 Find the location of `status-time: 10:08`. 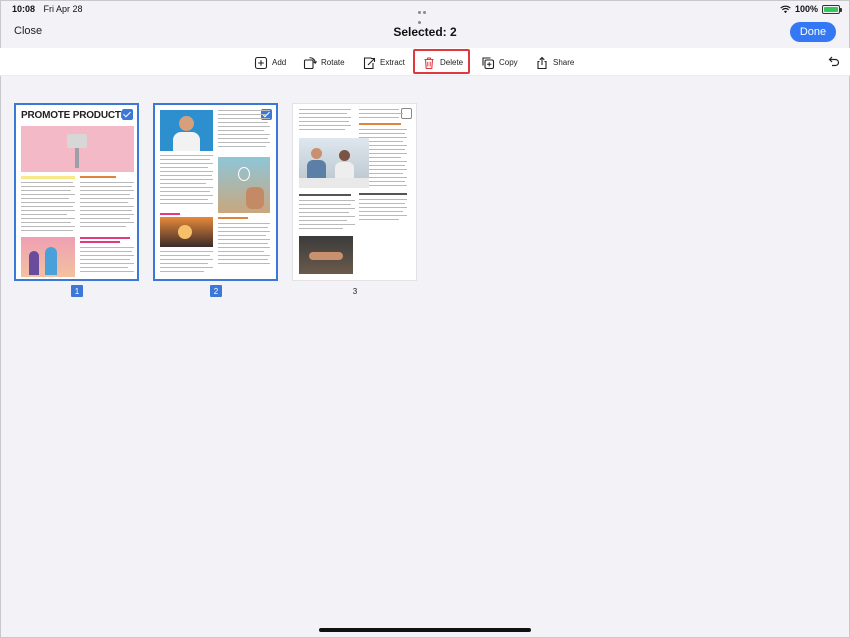

status-time: 10:08 is located at coordinates (24, 9).